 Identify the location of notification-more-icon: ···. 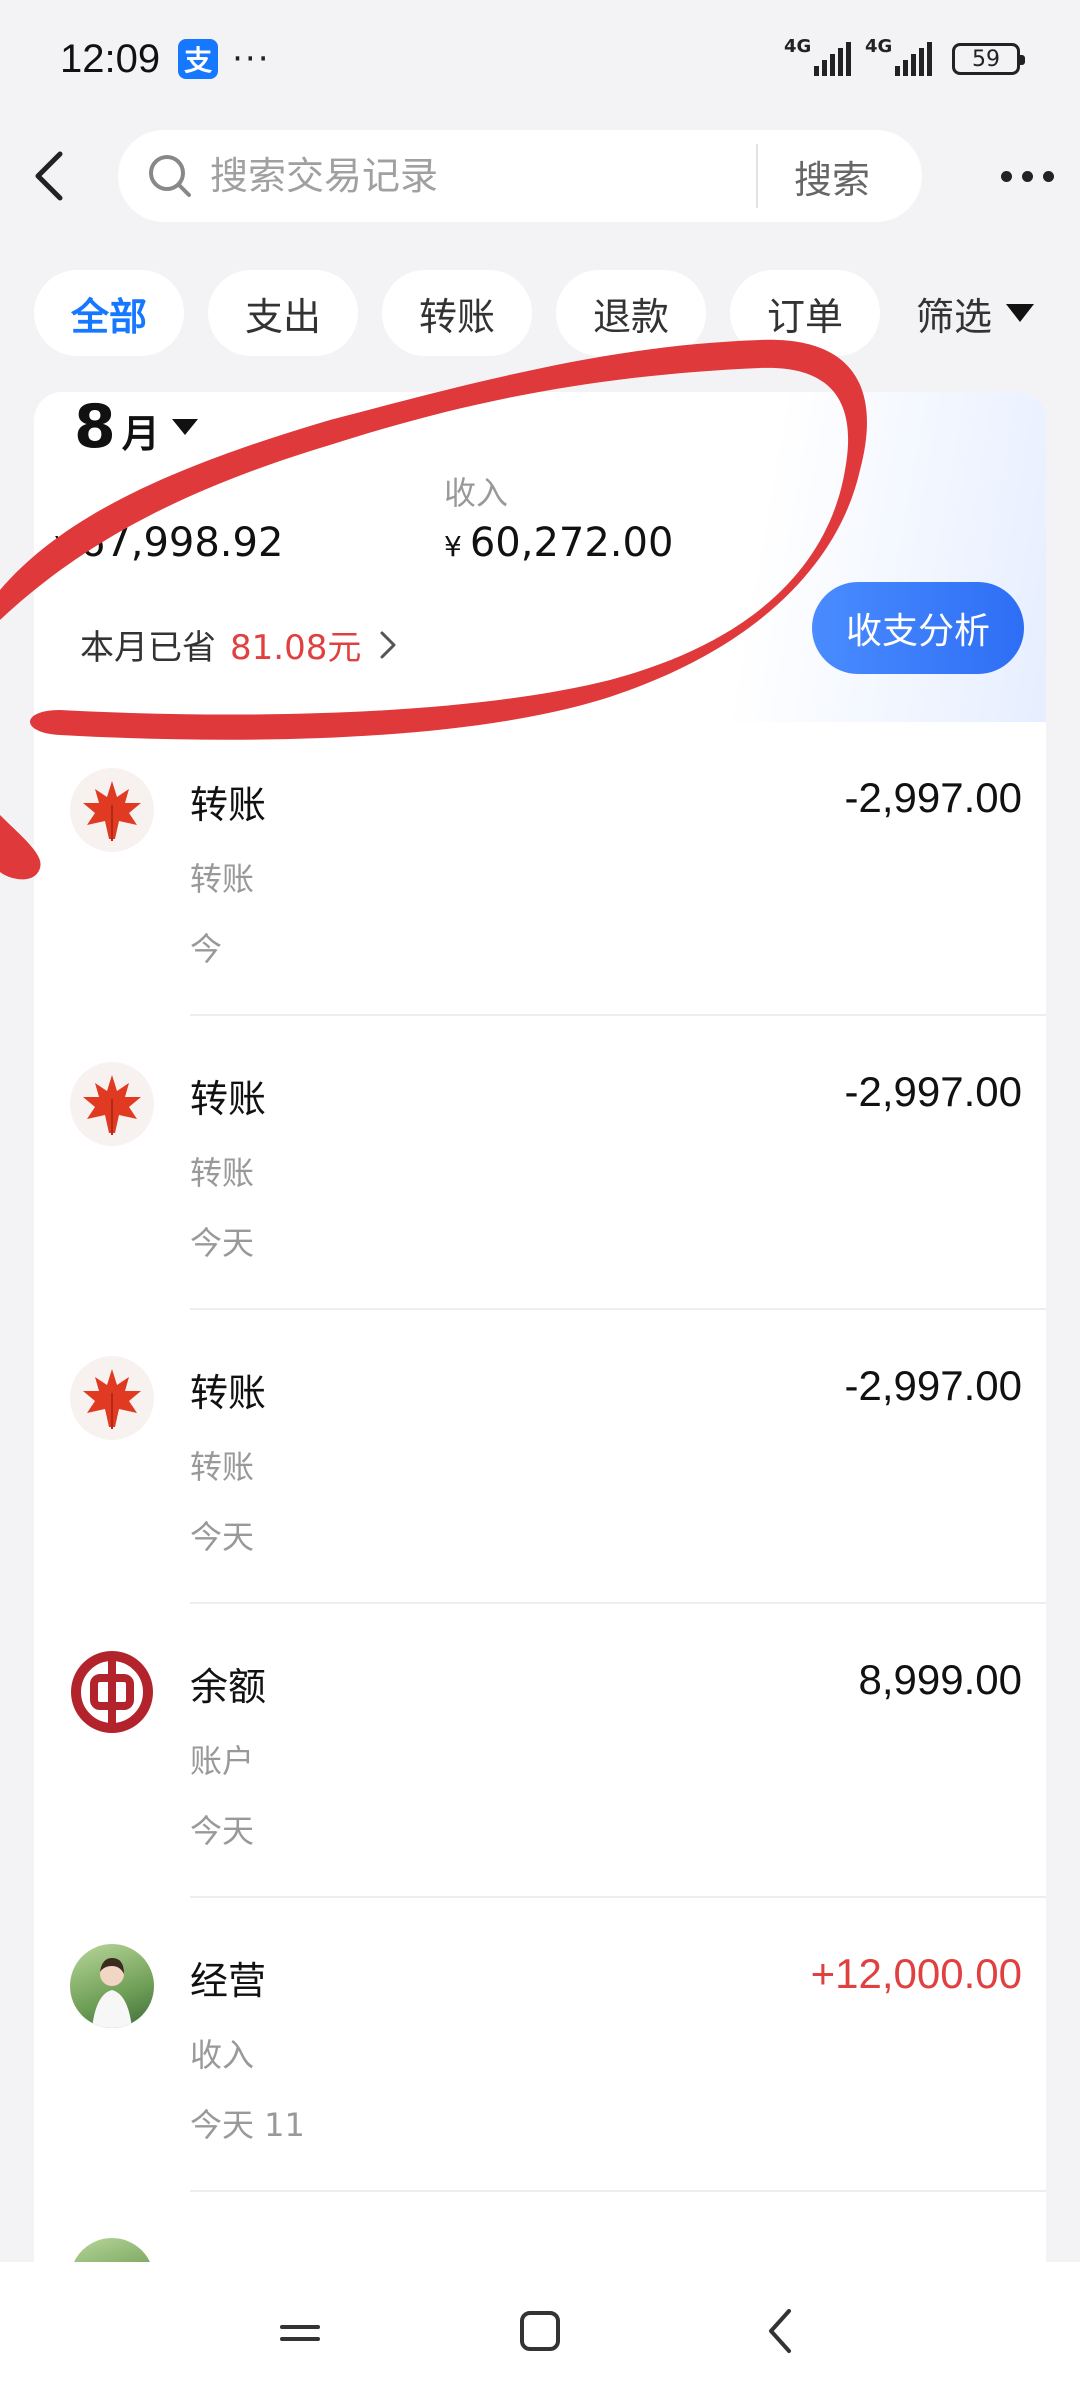
(251, 59).